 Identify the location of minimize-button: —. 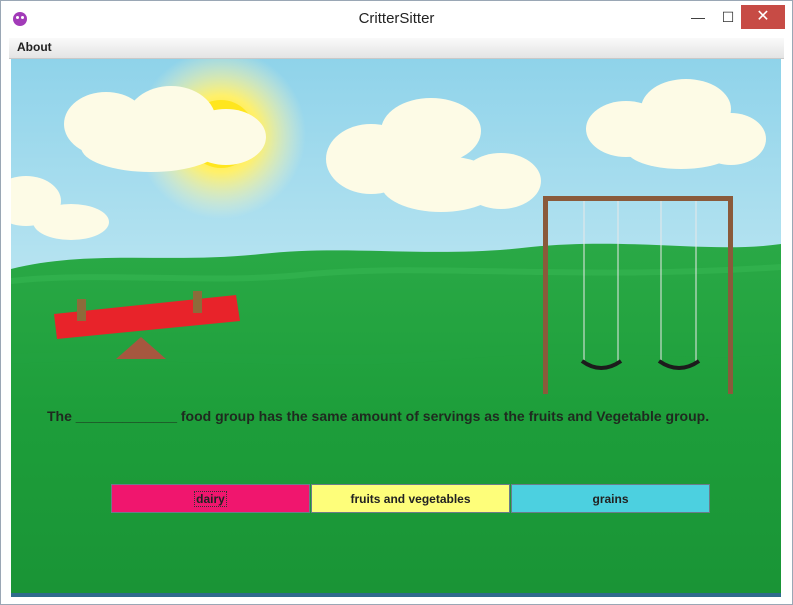
(698, 17).